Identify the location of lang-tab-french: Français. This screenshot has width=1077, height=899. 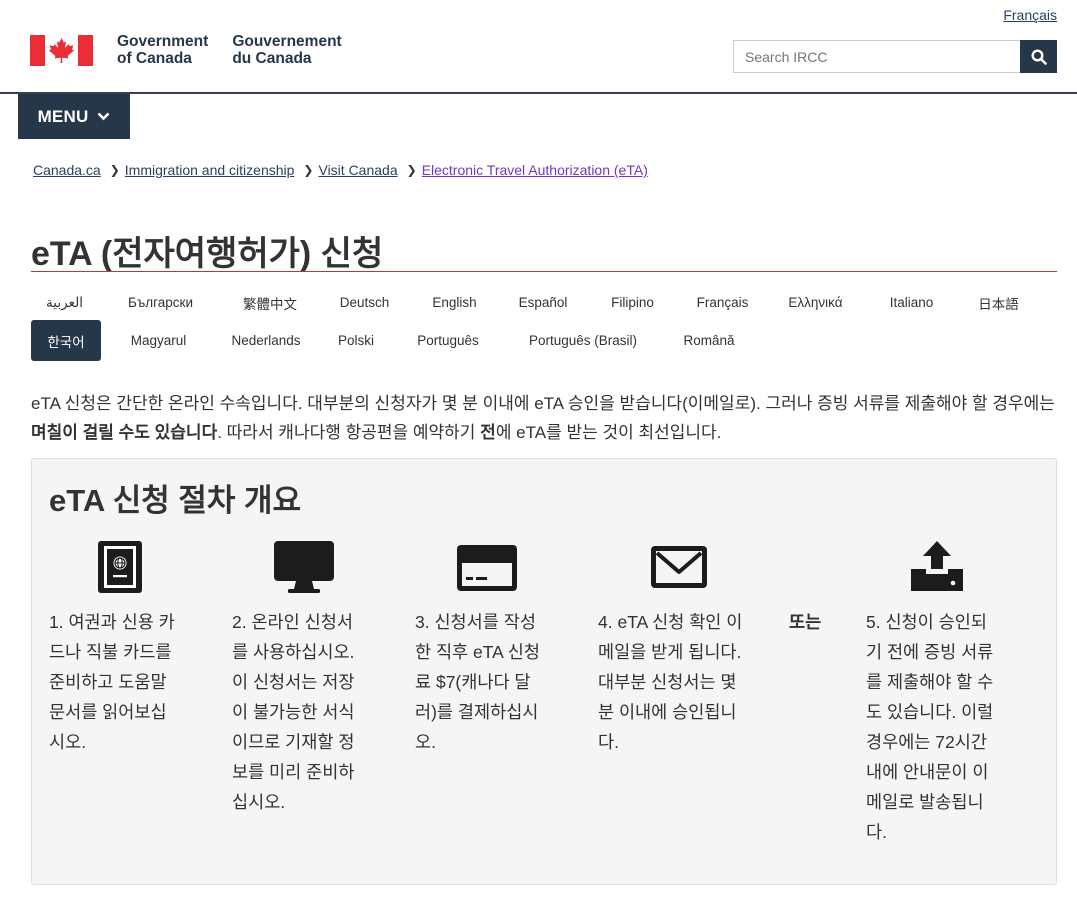
(722, 302).